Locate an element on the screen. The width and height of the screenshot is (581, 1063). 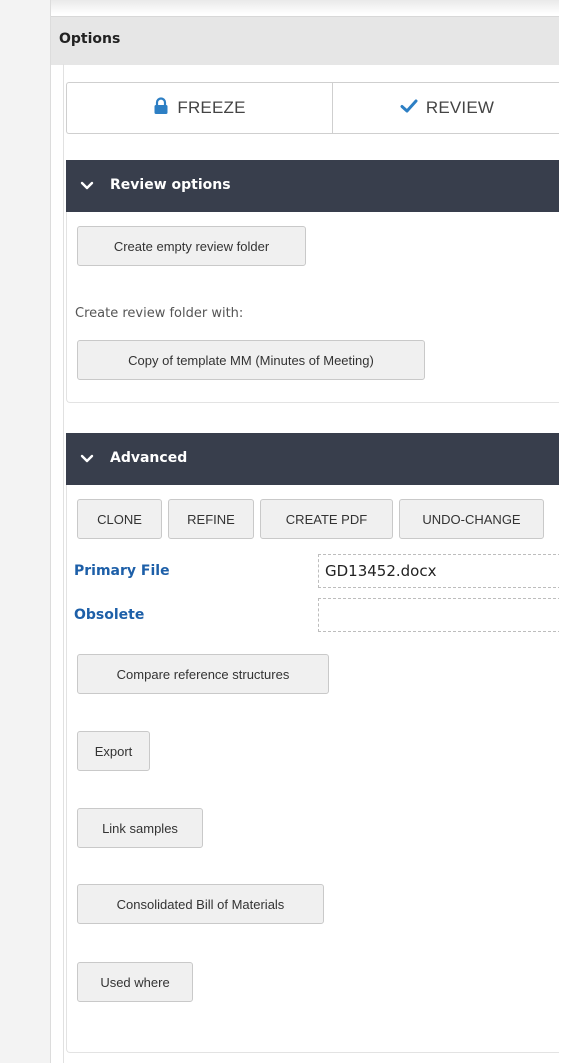
tab-freeze-label: FREEZE is located at coordinates (211, 107).